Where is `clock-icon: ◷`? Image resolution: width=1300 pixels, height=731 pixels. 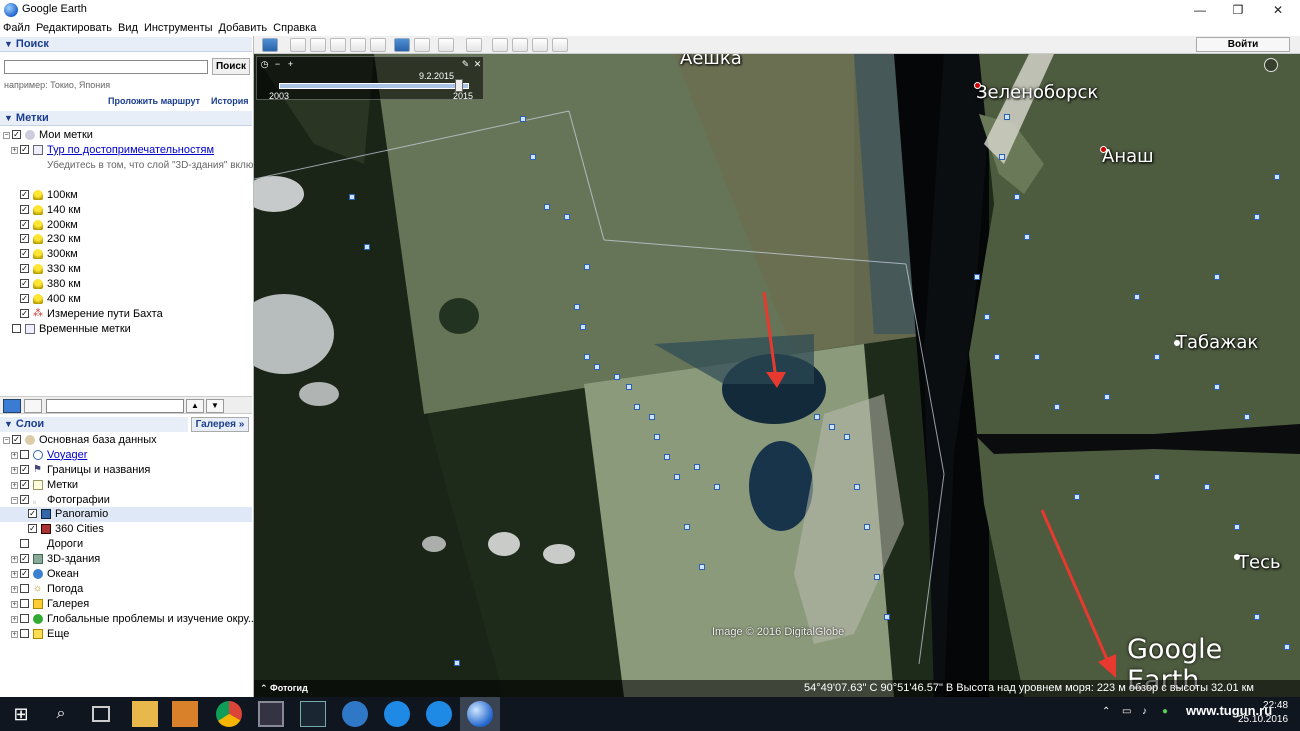 clock-icon: ◷ is located at coordinates (264, 64).